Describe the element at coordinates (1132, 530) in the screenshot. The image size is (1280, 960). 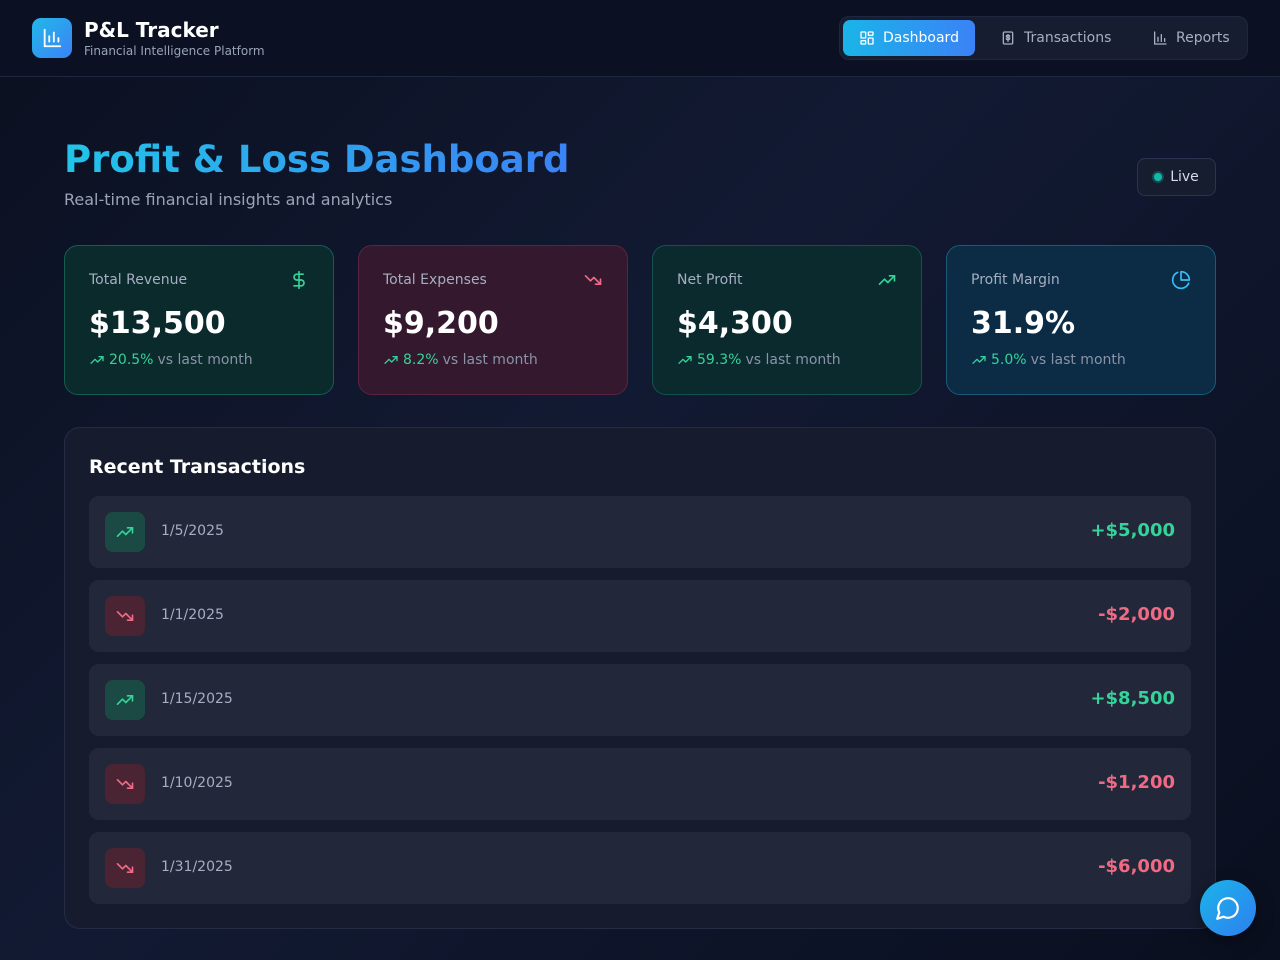
I see `transaction-amount: +$5,000` at that location.